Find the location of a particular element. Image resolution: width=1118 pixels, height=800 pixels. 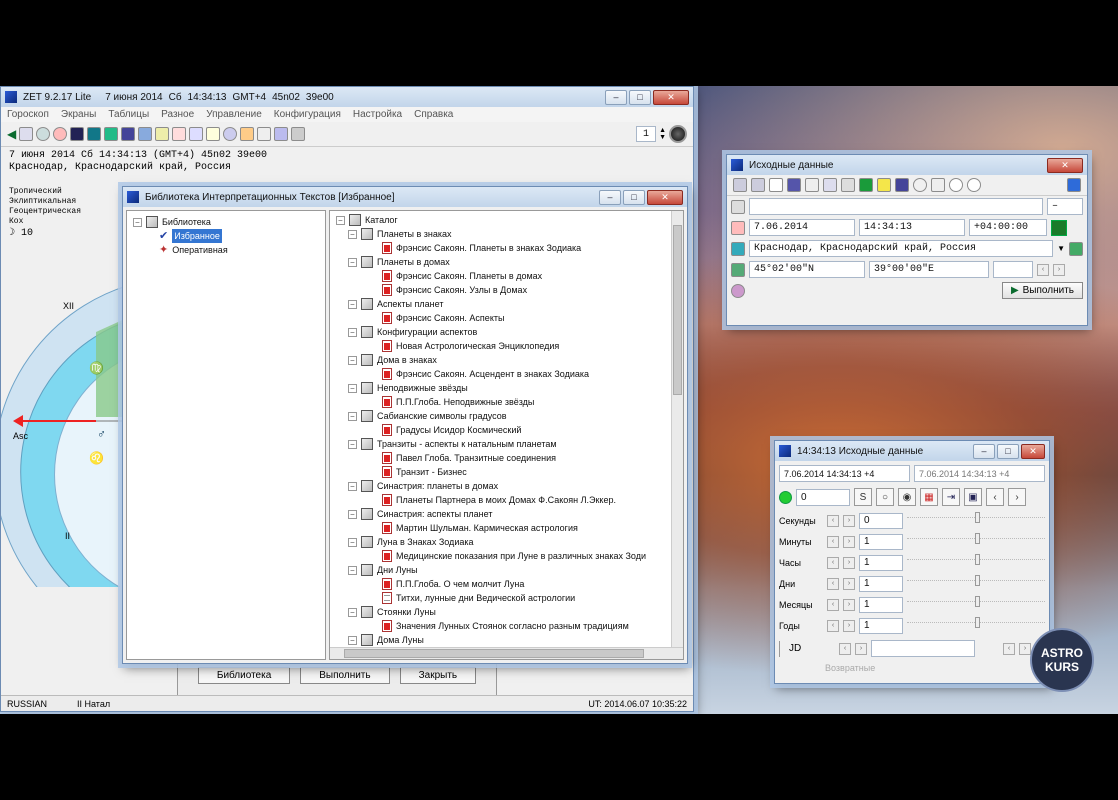

catalog-collapse-icon: – is located at coordinates (340, 220).